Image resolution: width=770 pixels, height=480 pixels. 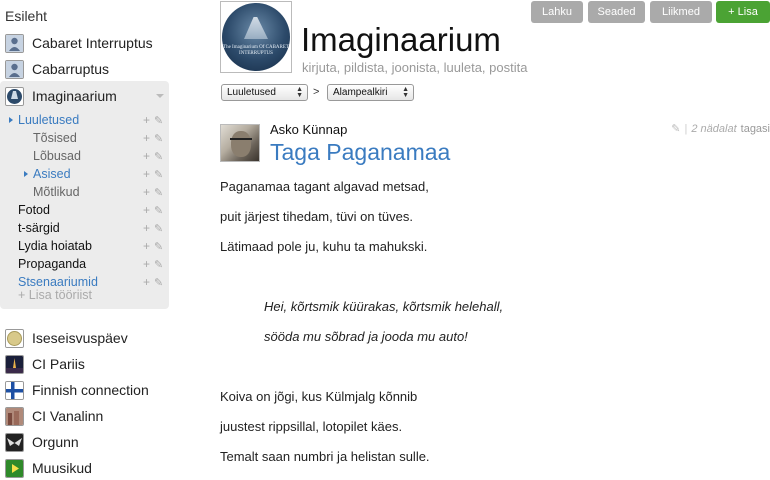 What do you see at coordinates (84, 138) in the screenshot?
I see `tree-item: Tõsised + ✎` at bounding box center [84, 138].